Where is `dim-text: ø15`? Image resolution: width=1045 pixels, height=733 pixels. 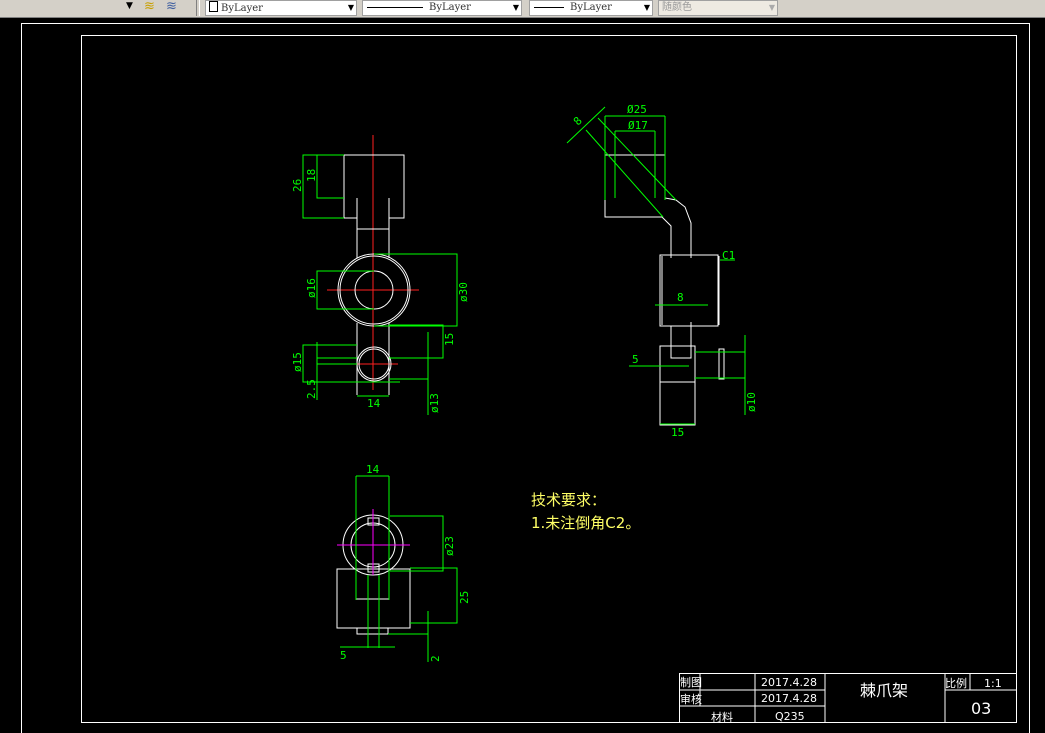 dim-text: ø15 is located at coordinates (297, 362).